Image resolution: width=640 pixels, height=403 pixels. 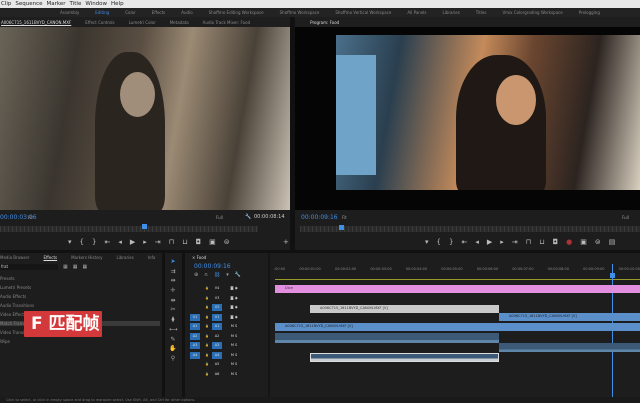 What do you see at coordinates (80, 287) in the screenshot?
I see `effects-item: Lumetri Presets` at bounding box center [80, 287].